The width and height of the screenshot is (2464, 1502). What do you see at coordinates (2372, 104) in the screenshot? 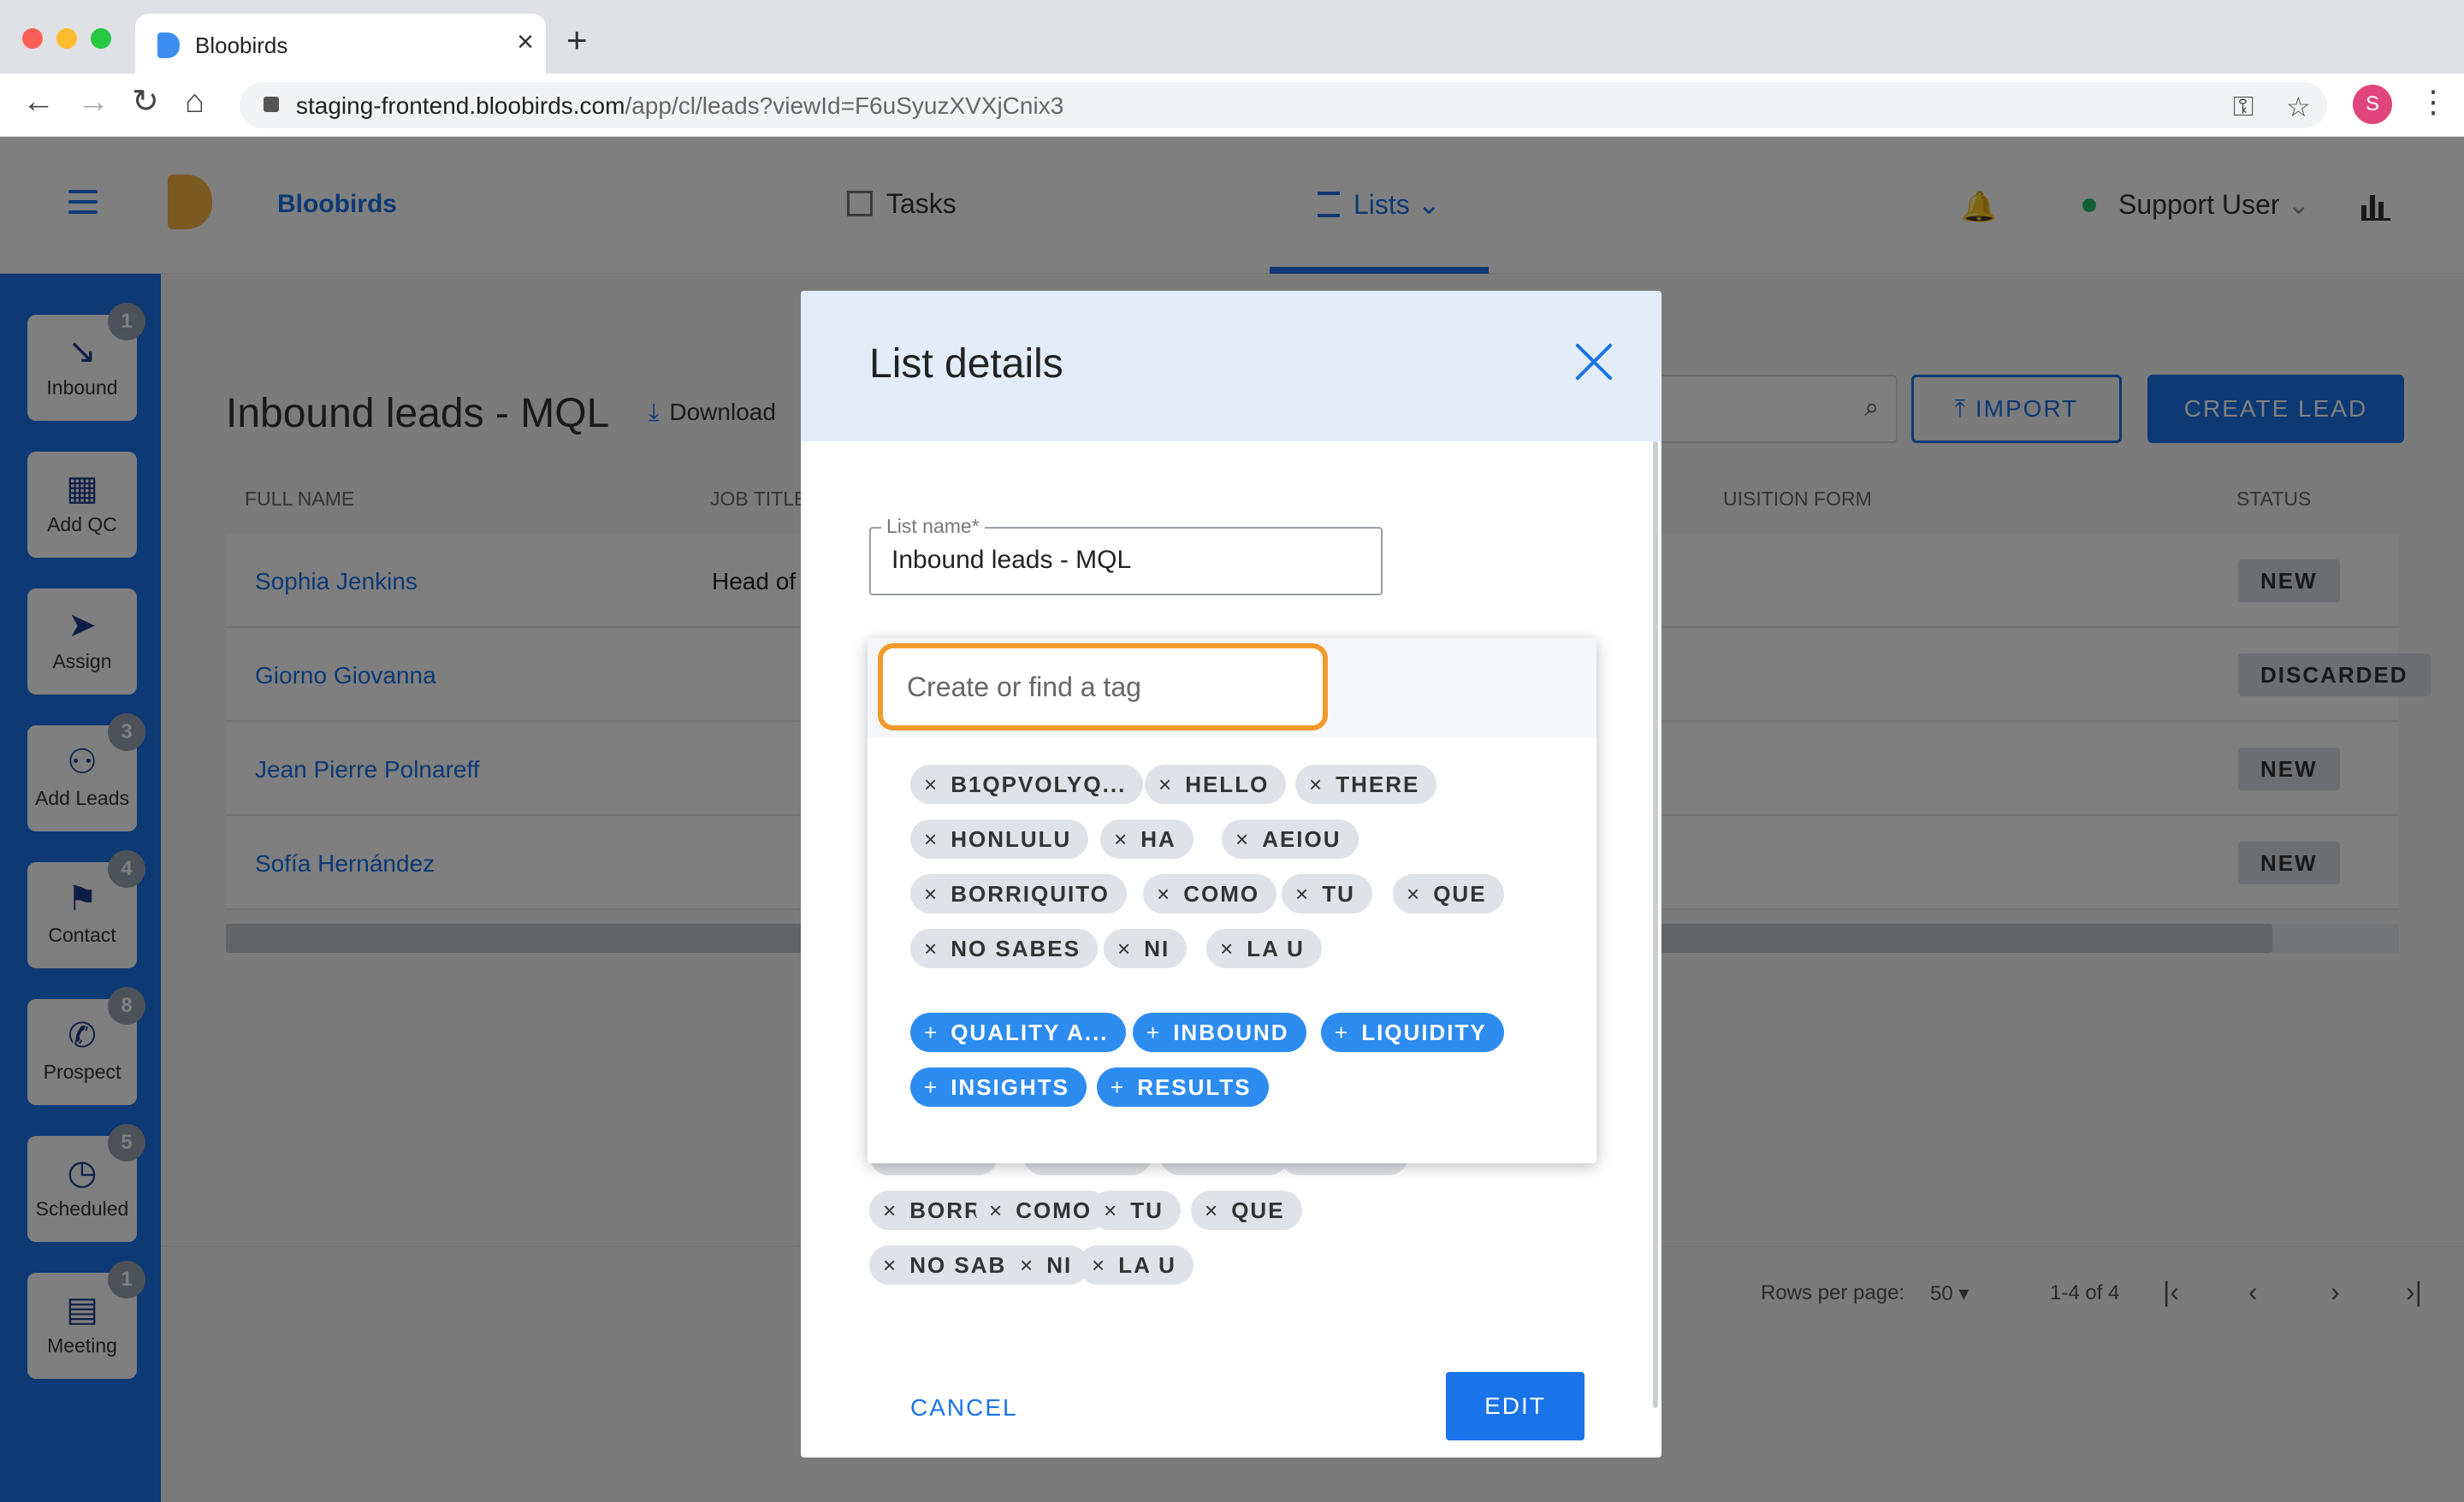
I see `profile-avatar: S` at bounding box center [2372, 104].